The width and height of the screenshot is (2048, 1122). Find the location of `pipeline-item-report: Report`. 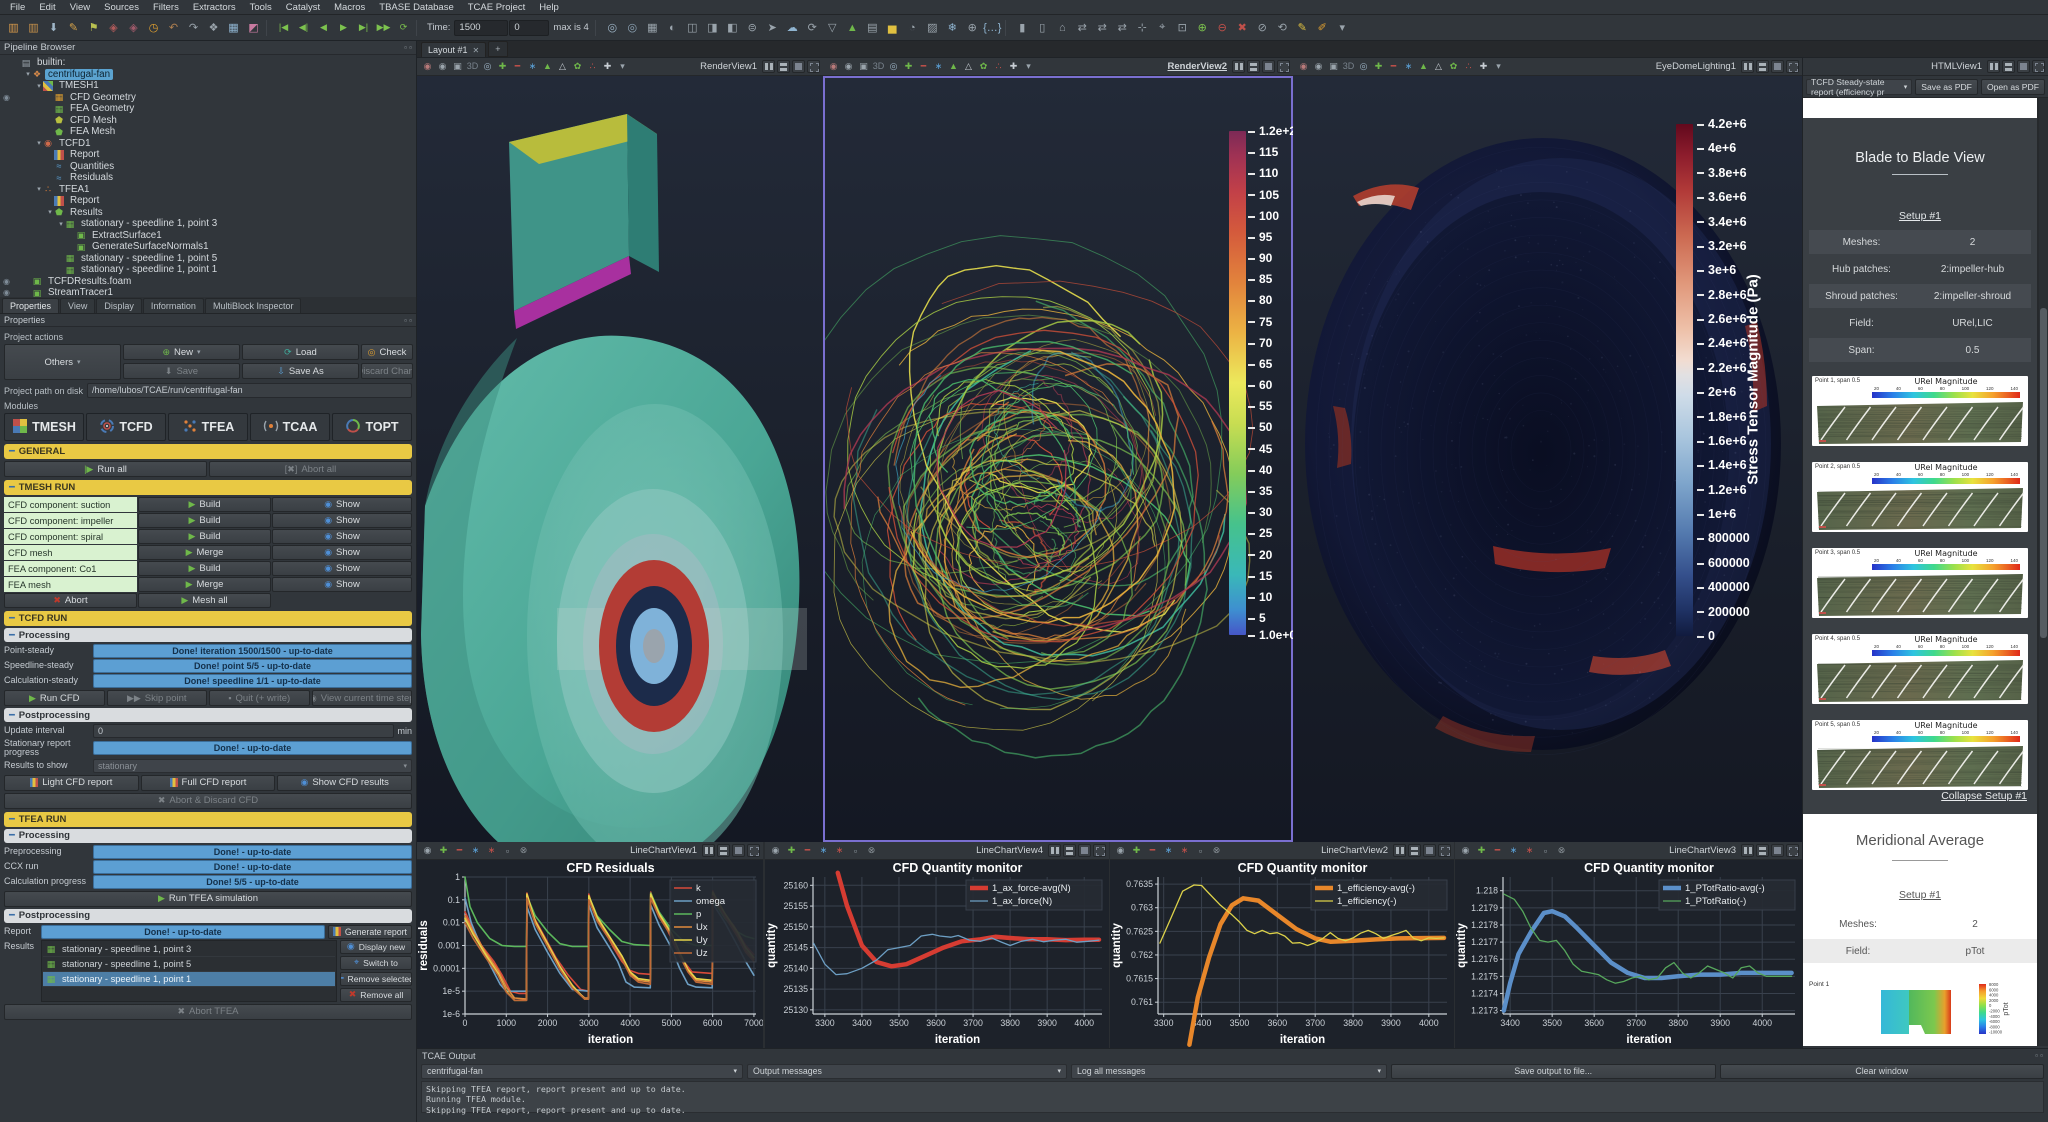

pipeline-item-report: Report is located at coordinates (208, 201).